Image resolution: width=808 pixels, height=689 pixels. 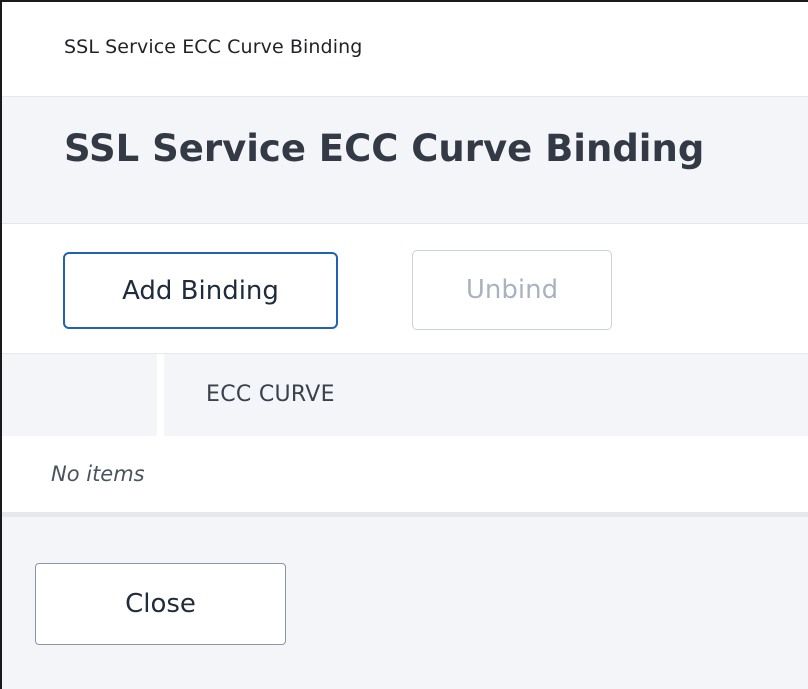 I want to click on table-empty-row: No items, so click(x=405, y=474).